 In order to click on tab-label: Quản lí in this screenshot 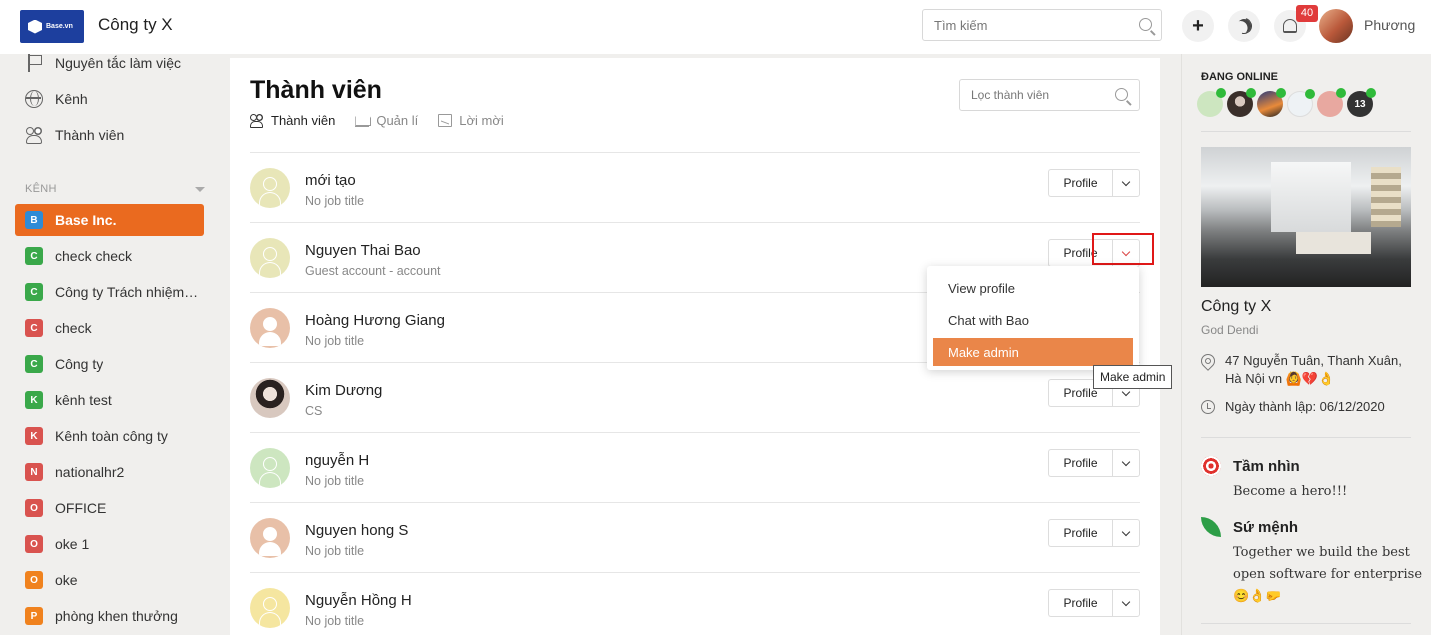, I will do `click(397, 120)`.